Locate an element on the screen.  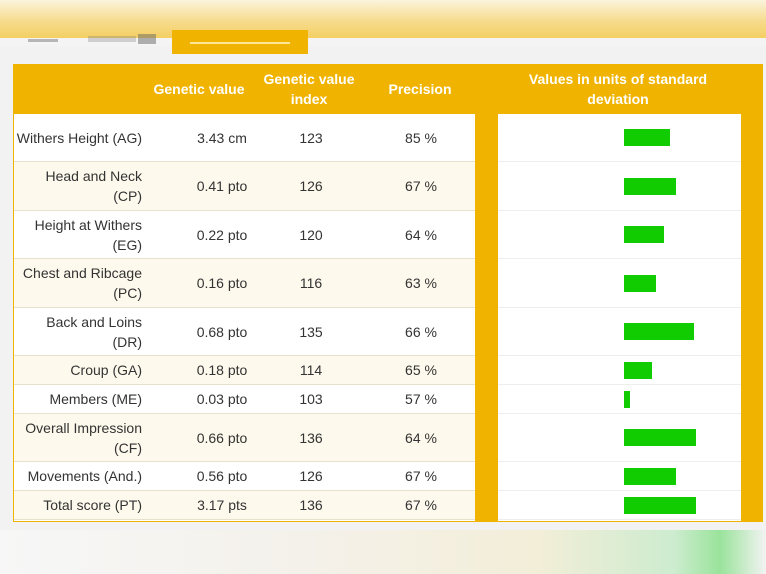
precision-value: 65 % is located at coordinates (421, 370).